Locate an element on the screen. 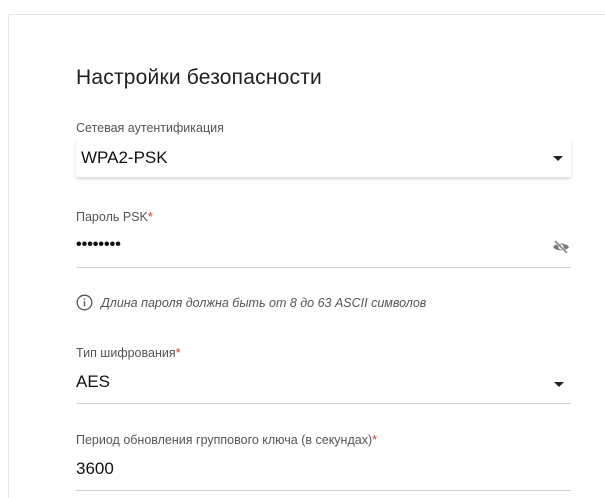 The image size is (605, 498). auth-label: Сетевая аутентификация is located at coordinates (150, 128).